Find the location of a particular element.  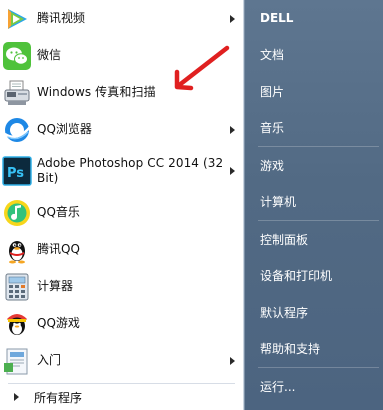

right-item-pictures: 图片 is located at coordinates (317, 91).